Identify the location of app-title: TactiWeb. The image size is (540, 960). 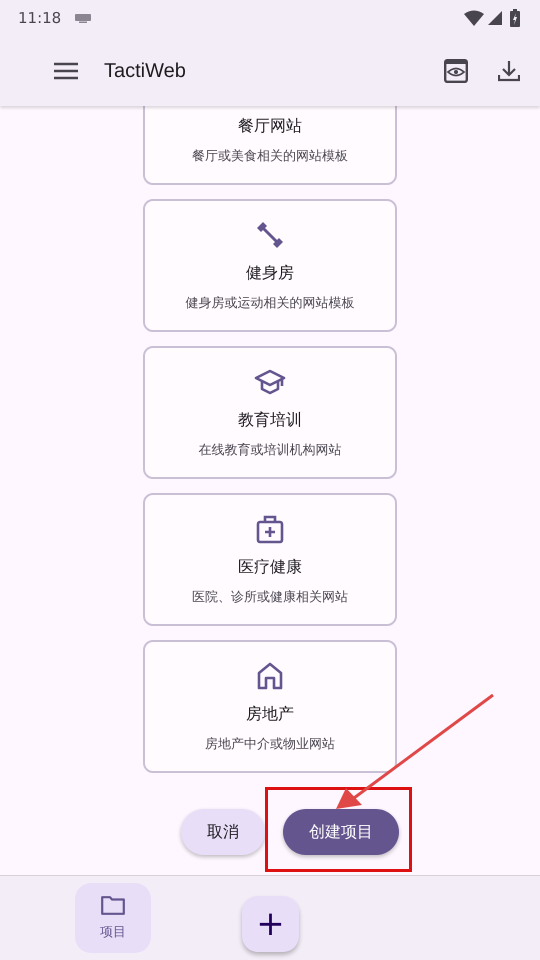
(145, 71).